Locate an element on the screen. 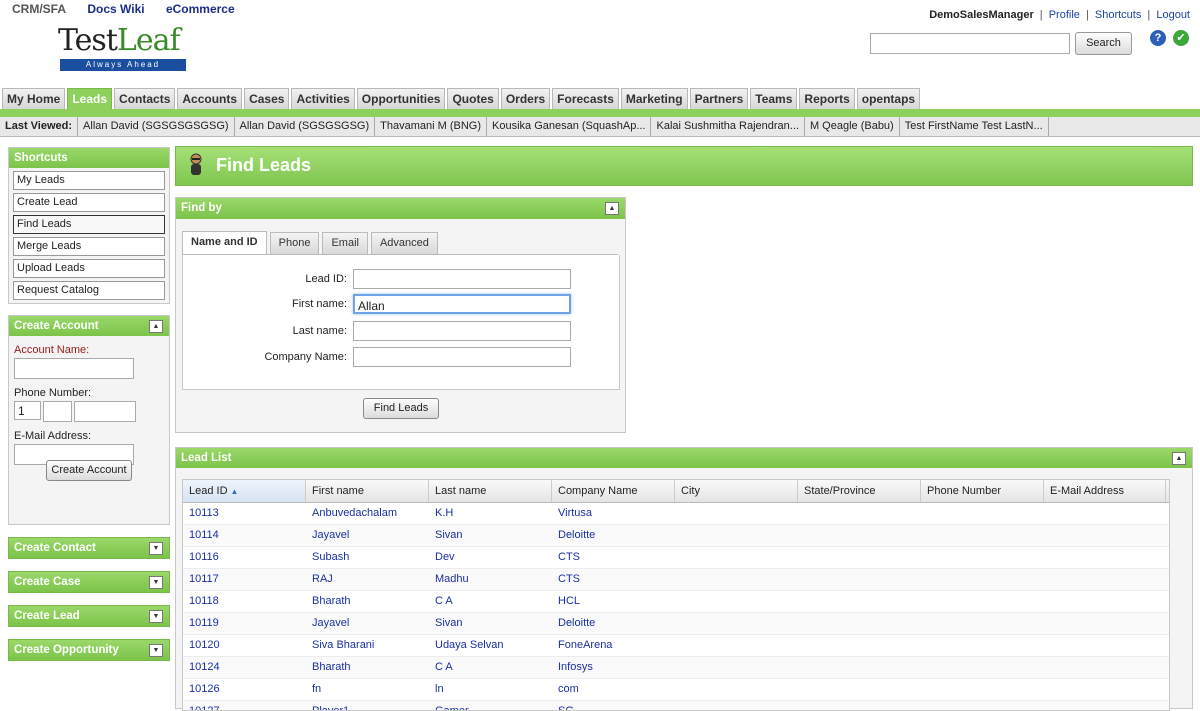 The height and width of the screenshot is (711, 1200). tab-activities: Activities is located at coordinates (323, 98).